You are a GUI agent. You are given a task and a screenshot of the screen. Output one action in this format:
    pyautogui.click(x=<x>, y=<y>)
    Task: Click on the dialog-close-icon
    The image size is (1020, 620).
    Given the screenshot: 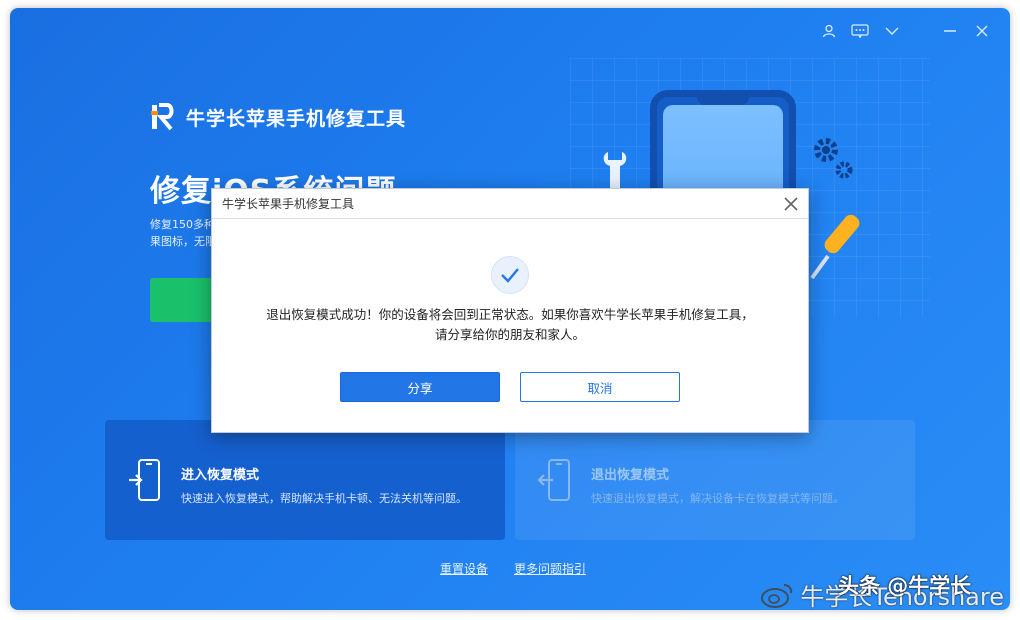 What is the action you would take?
    pyautogui.click(x=791, y=204)
    